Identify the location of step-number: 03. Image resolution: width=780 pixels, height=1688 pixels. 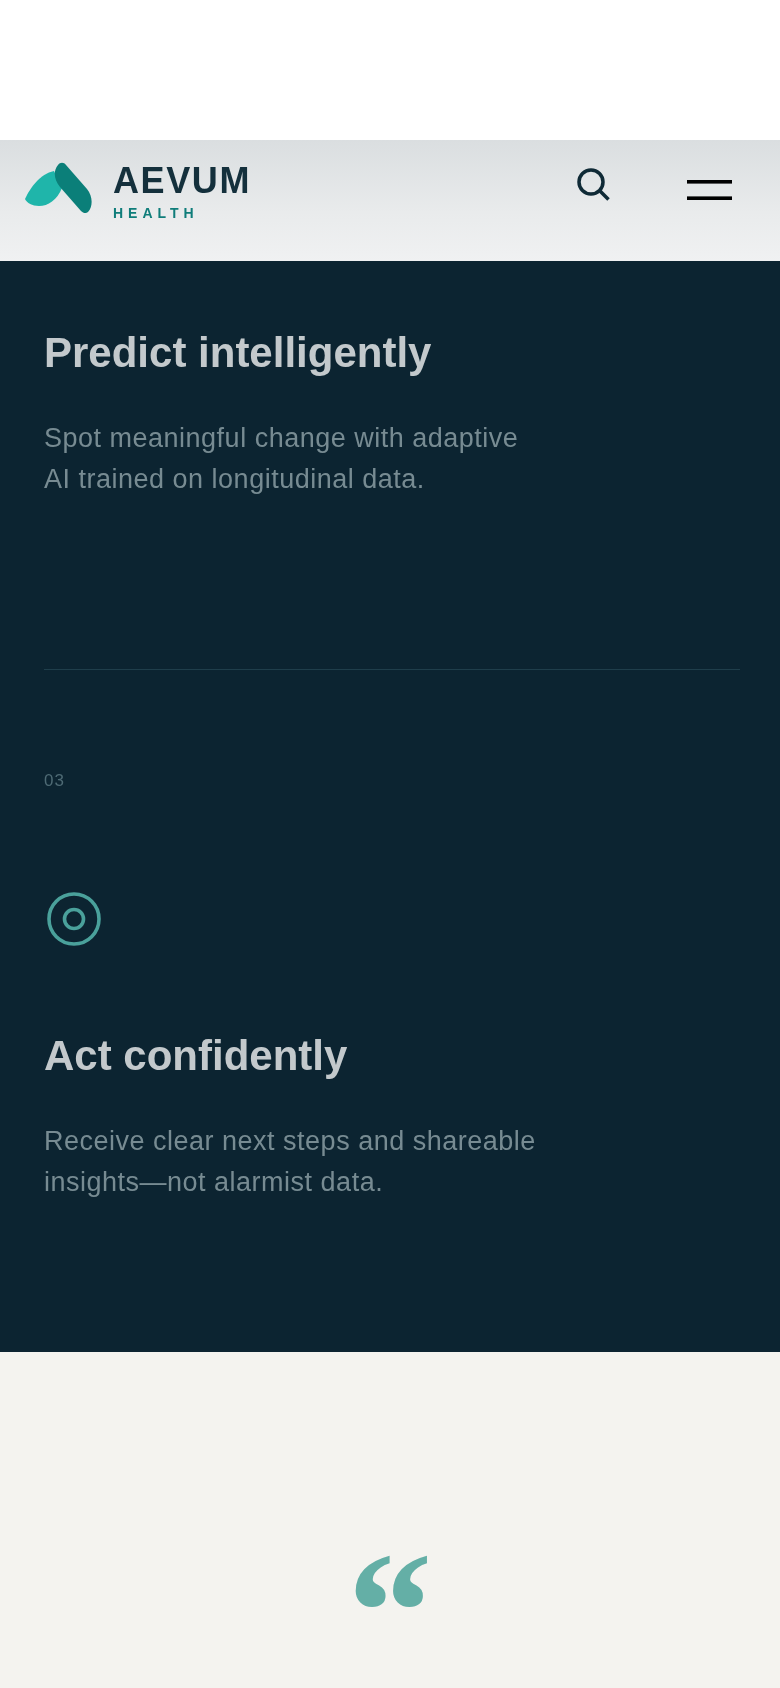
(54, 781).